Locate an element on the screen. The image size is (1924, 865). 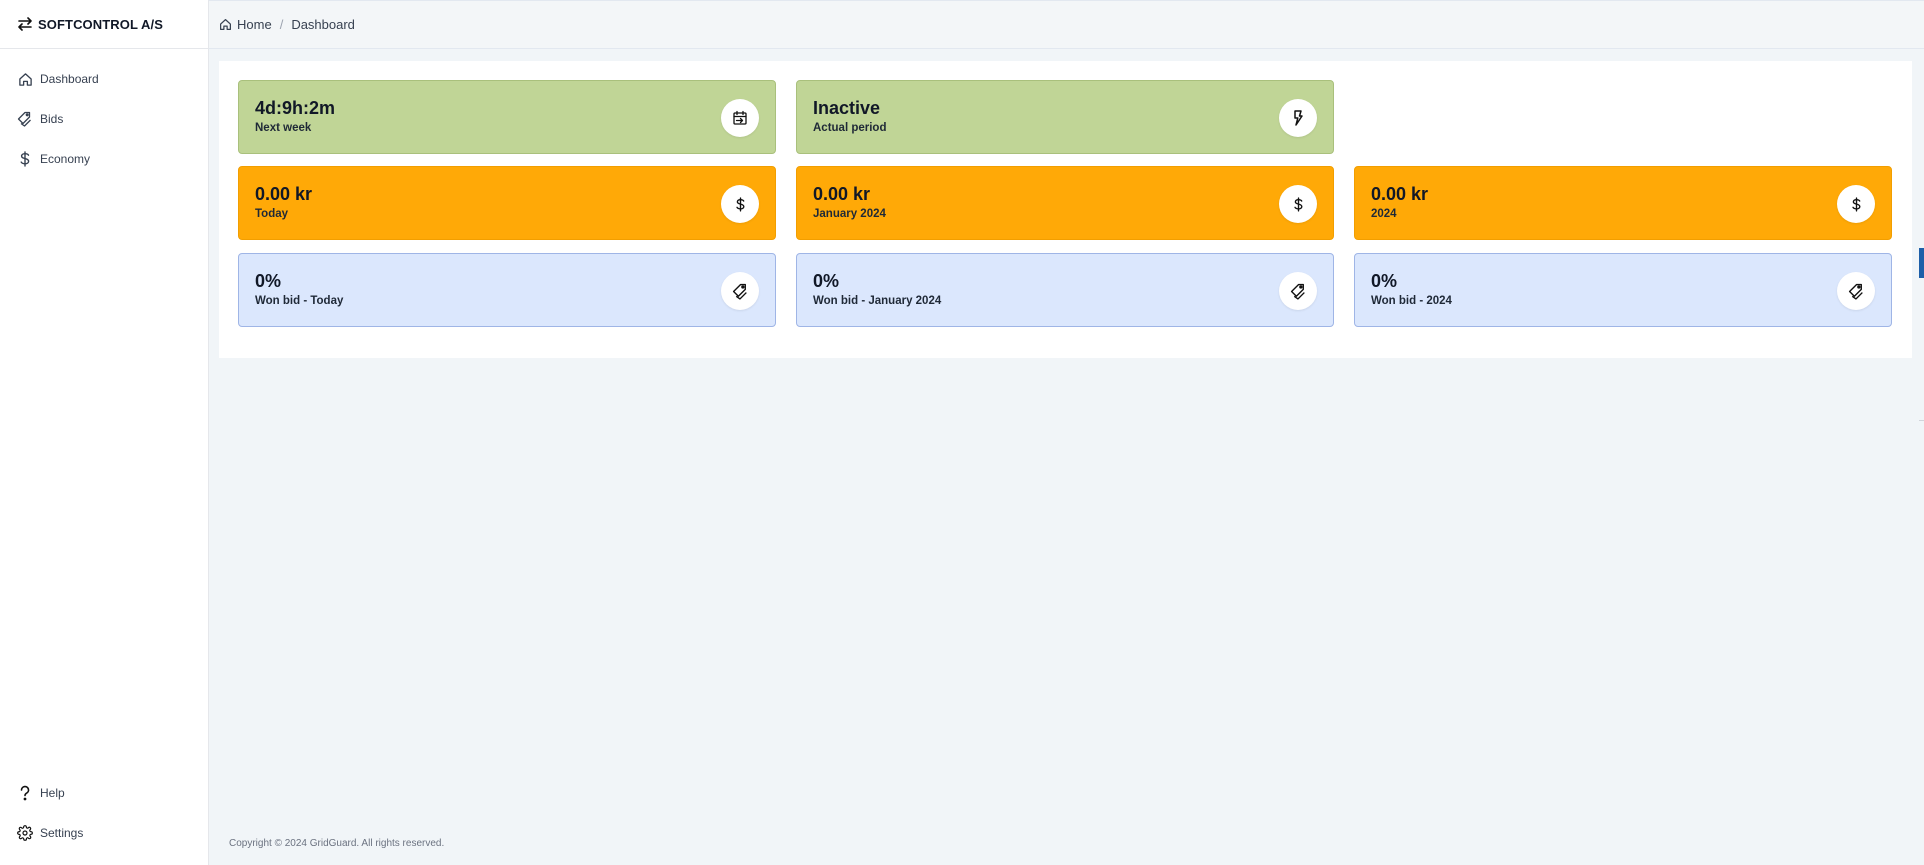
sidebar-item-dashboard: Dashboard is located at coordinates (104, 79).